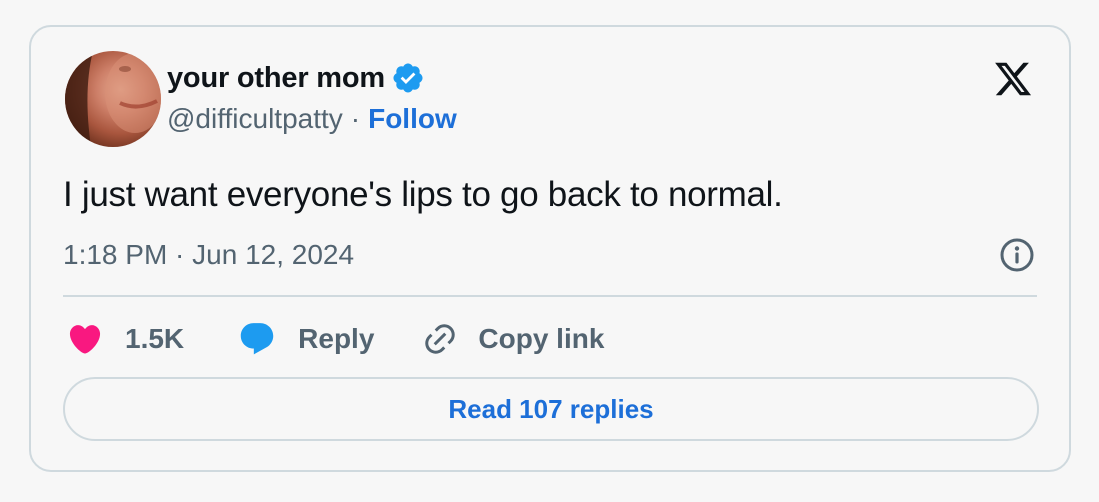  I want to click on copy-link-button: Copy link, so click(513, 339).